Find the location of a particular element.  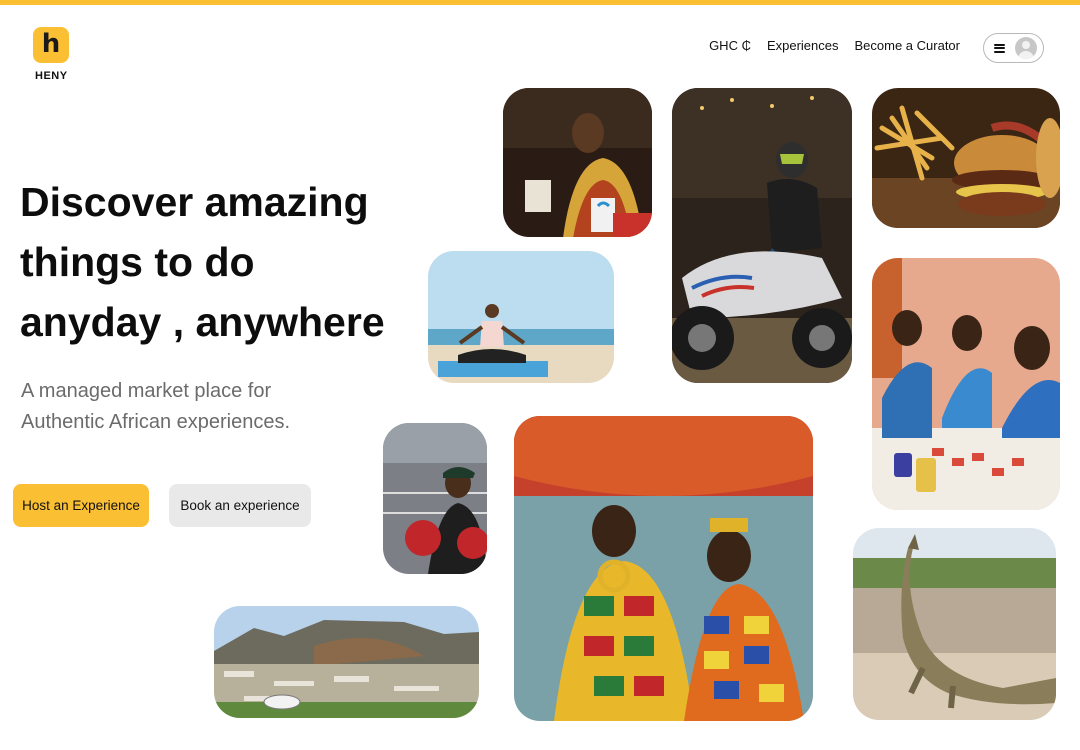

currency-selector: GHC ₵ is located at coordinates (730, 45).